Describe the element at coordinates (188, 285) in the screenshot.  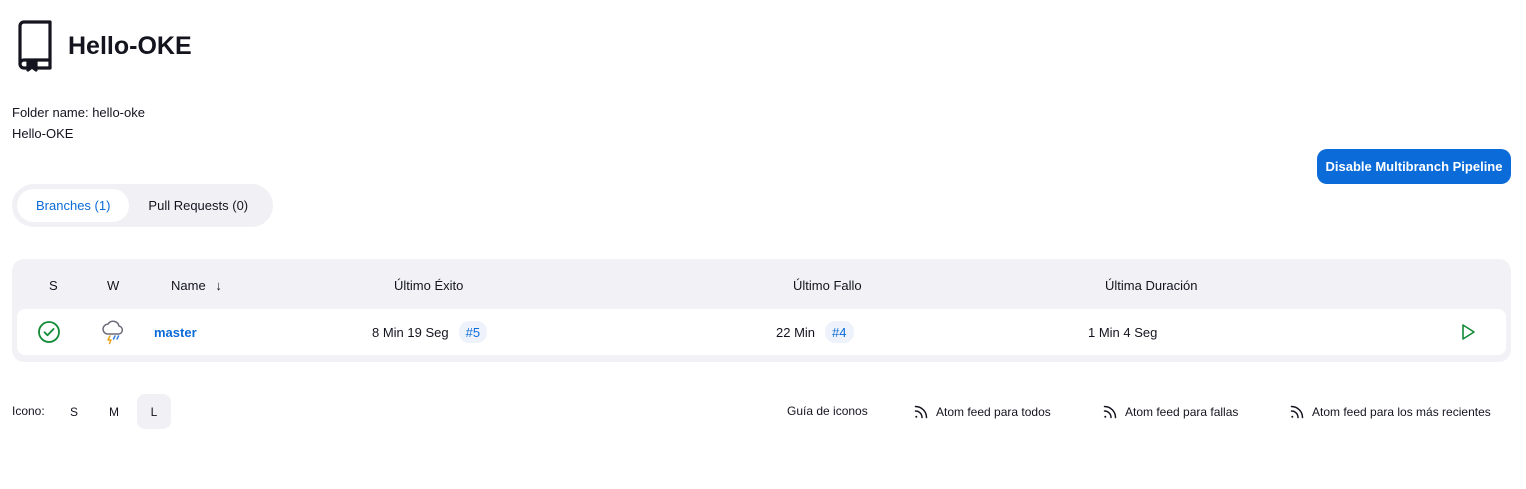
I see `column-header-name-label: Name` at that location.